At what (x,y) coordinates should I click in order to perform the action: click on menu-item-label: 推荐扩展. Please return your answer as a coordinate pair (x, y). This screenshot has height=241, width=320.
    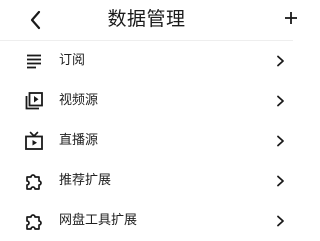
    Looking at the image, I should click on (85, 180).